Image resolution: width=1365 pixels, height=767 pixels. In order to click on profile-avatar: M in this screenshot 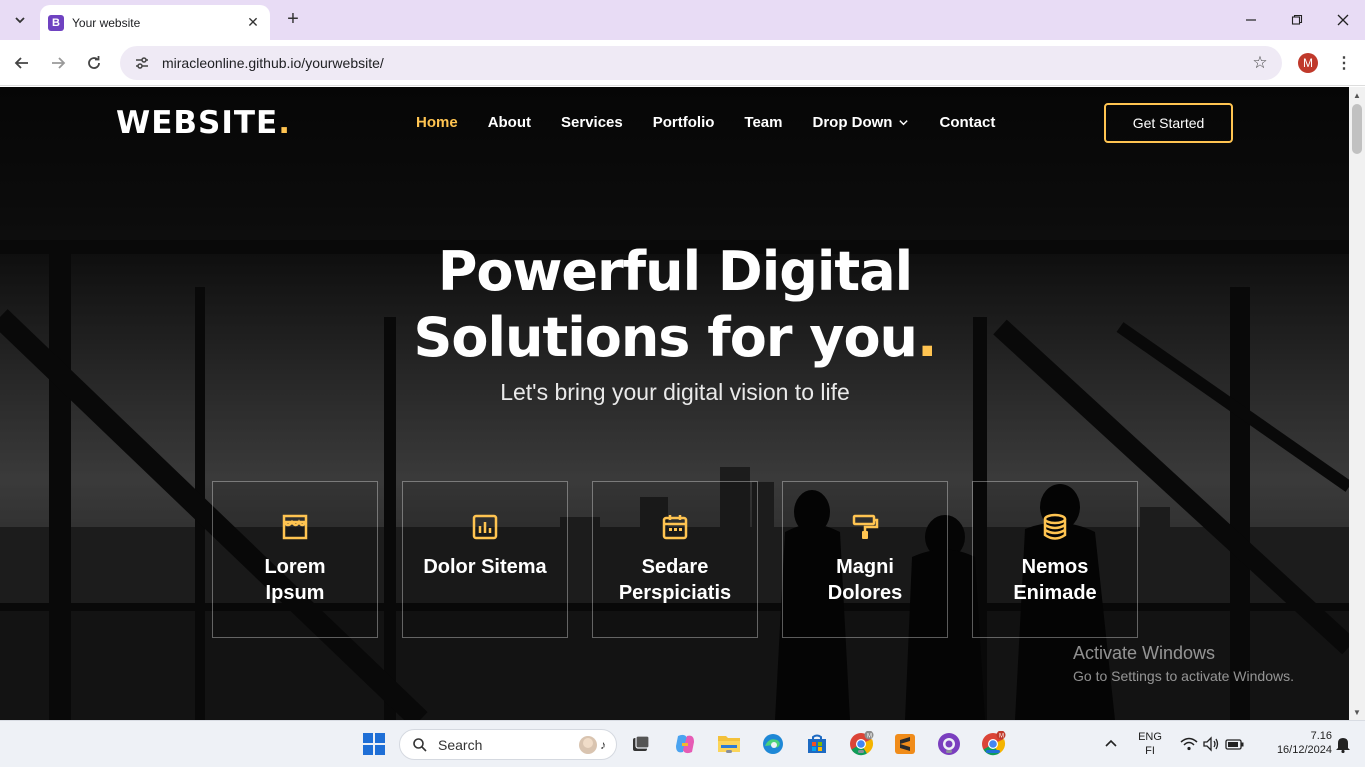, I will do `click(1308, 63)`.